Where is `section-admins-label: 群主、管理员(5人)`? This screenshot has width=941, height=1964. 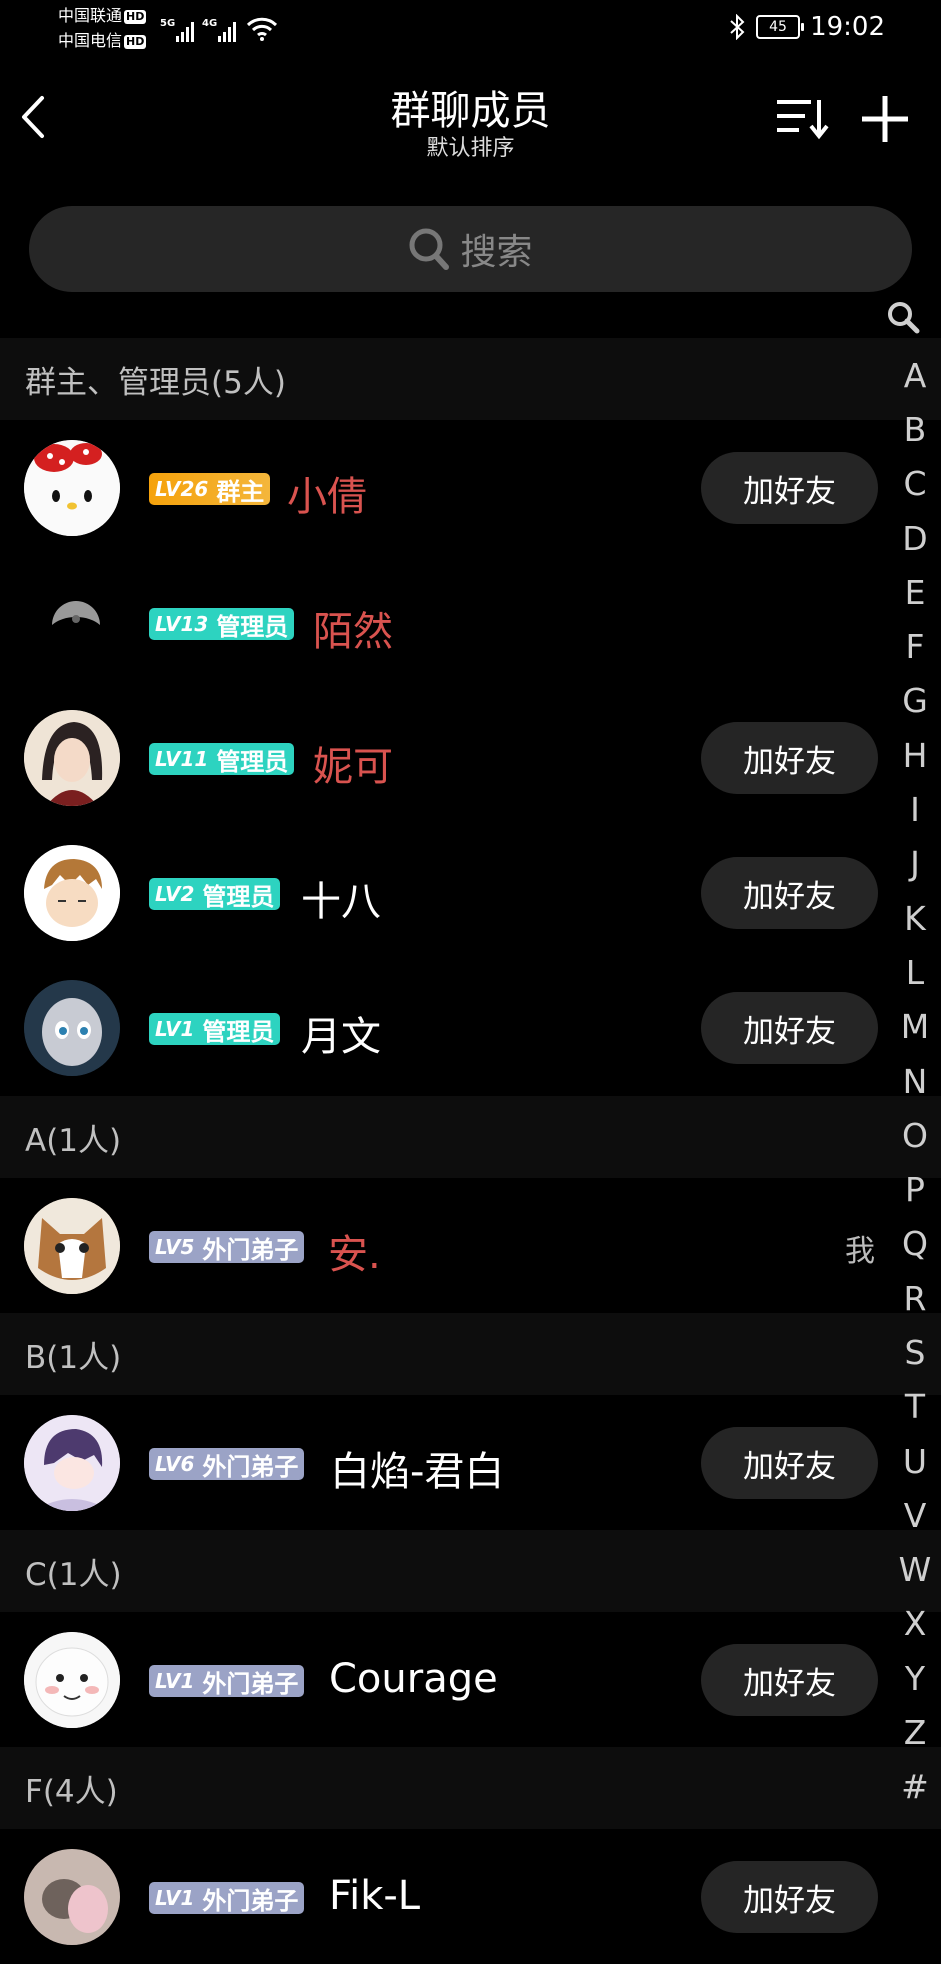
section-admins-label: 群主、管理员(5人) is located at coordinates (155, 382).